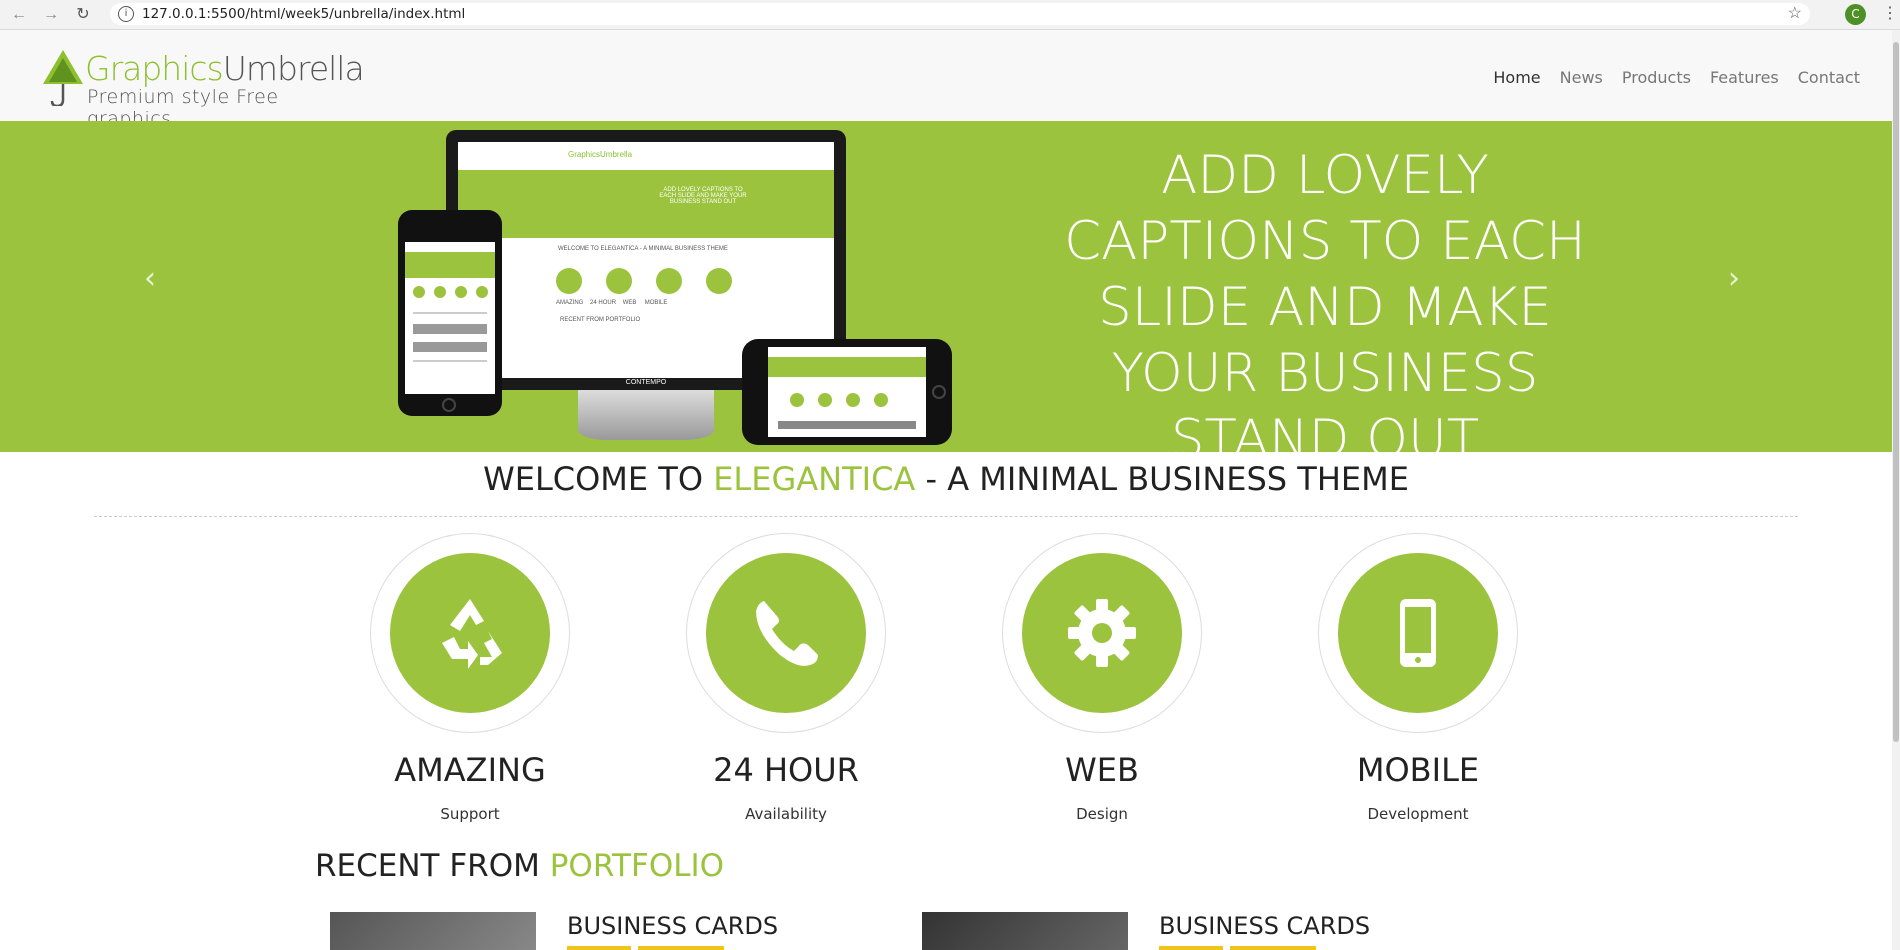  I want to click on phone-home-button-right, so click(939, 392).